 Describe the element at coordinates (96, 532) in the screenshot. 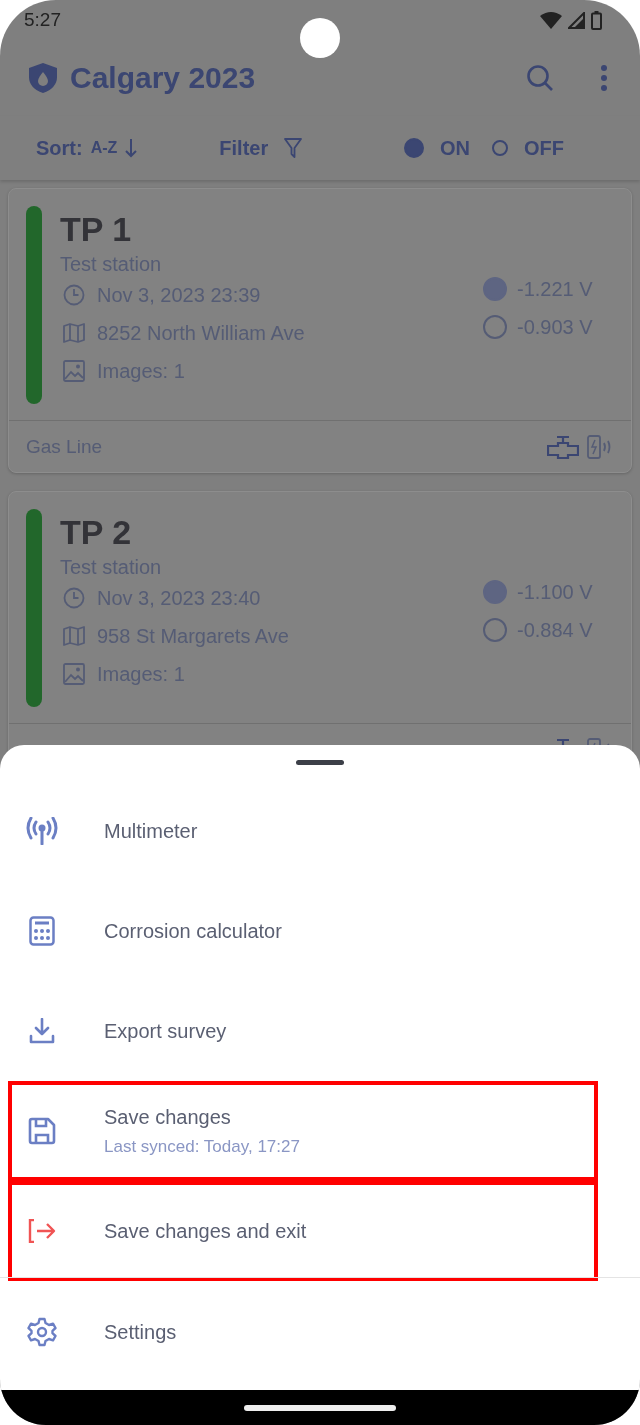

I see `station-title: TP 2` at that location.